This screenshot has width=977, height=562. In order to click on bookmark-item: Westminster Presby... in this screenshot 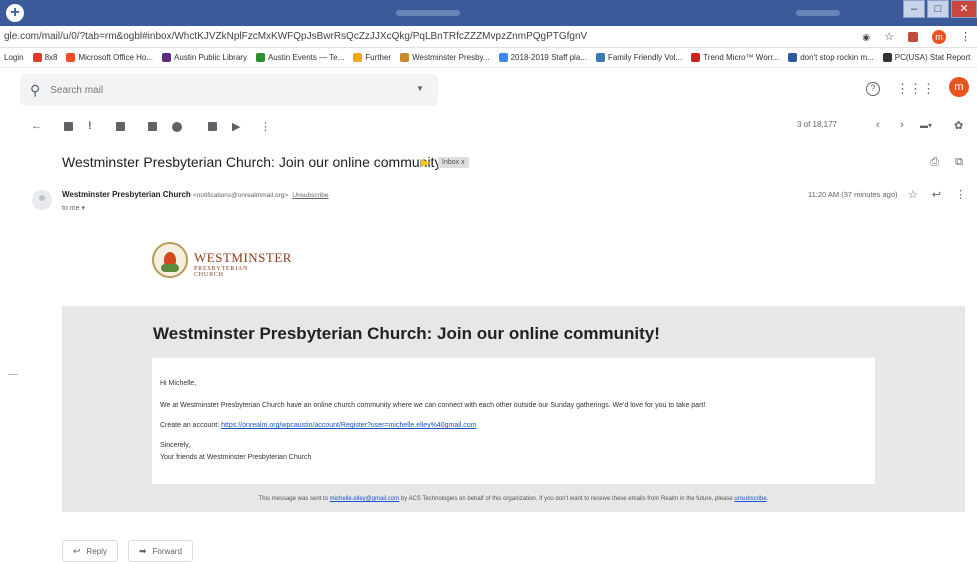, I will do `click(445, 57)`.